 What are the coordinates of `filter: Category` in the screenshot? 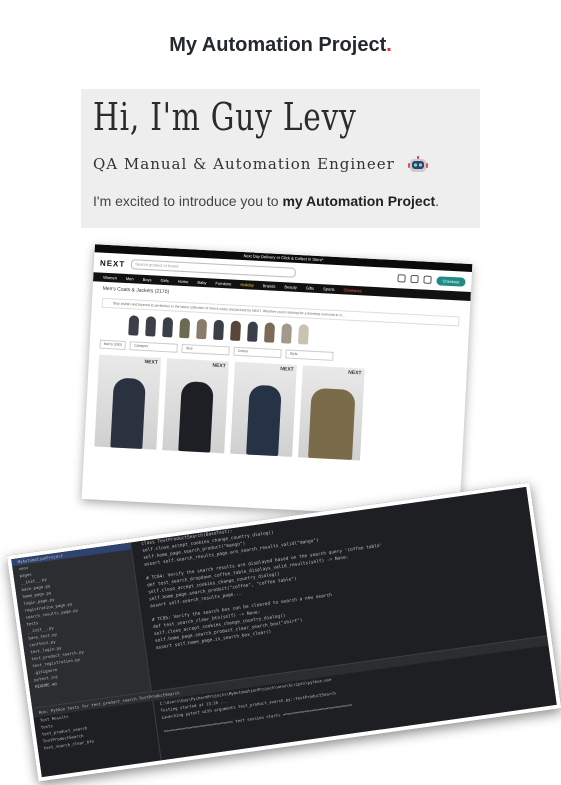 It's located at (154, 347).